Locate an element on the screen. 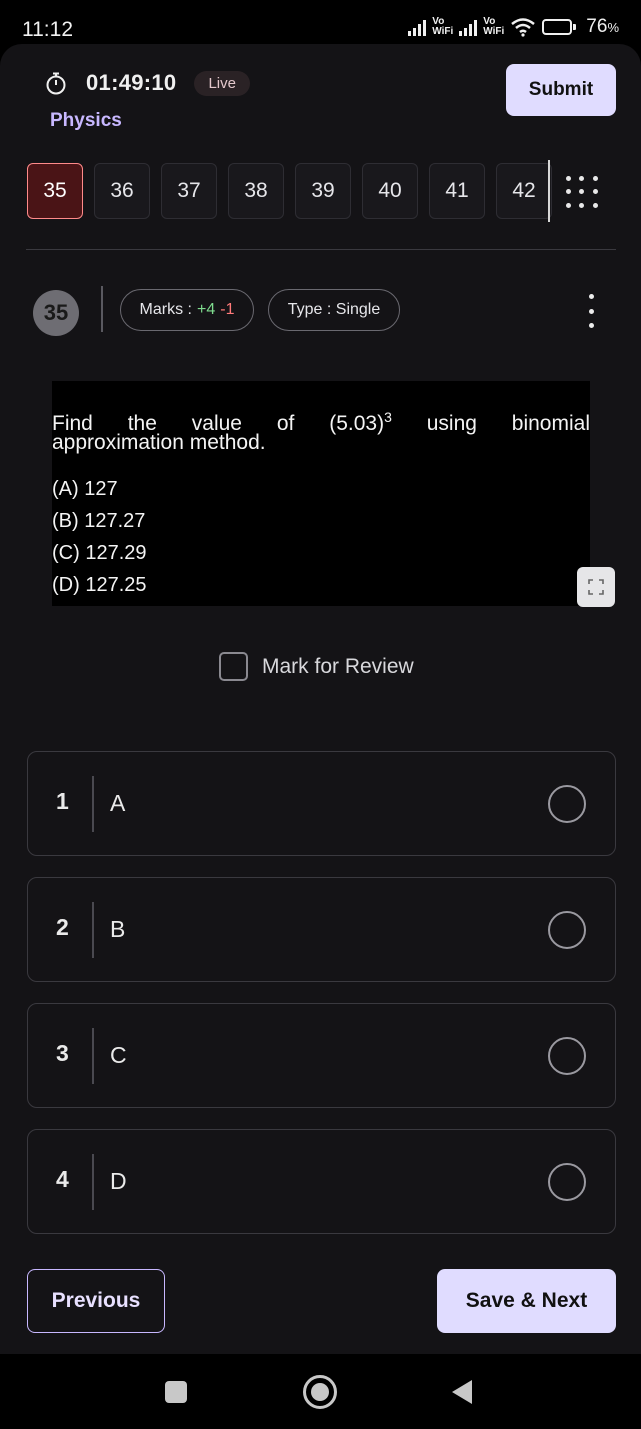 This screenshot has width=641, height=1429. status-icons: Vo WiFi Vo WiFi 76% is located at coordinates (513, 27).